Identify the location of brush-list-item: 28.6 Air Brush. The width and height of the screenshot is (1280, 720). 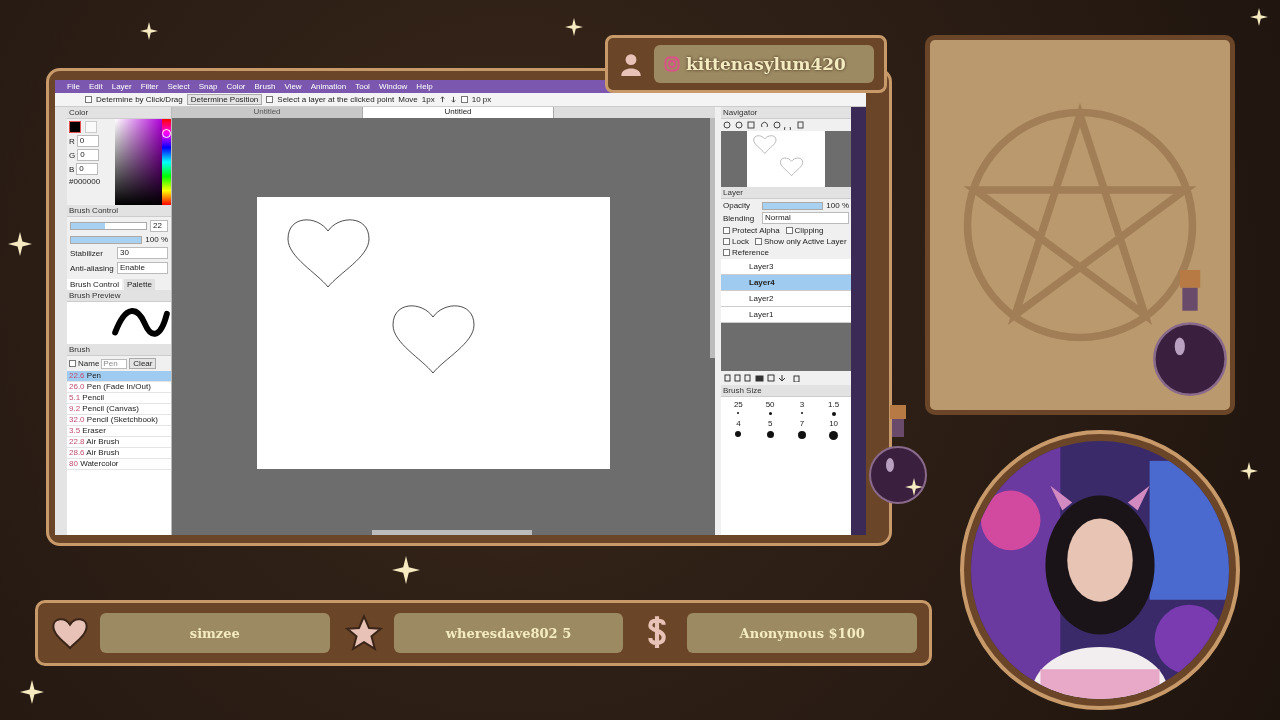
(119, 453).